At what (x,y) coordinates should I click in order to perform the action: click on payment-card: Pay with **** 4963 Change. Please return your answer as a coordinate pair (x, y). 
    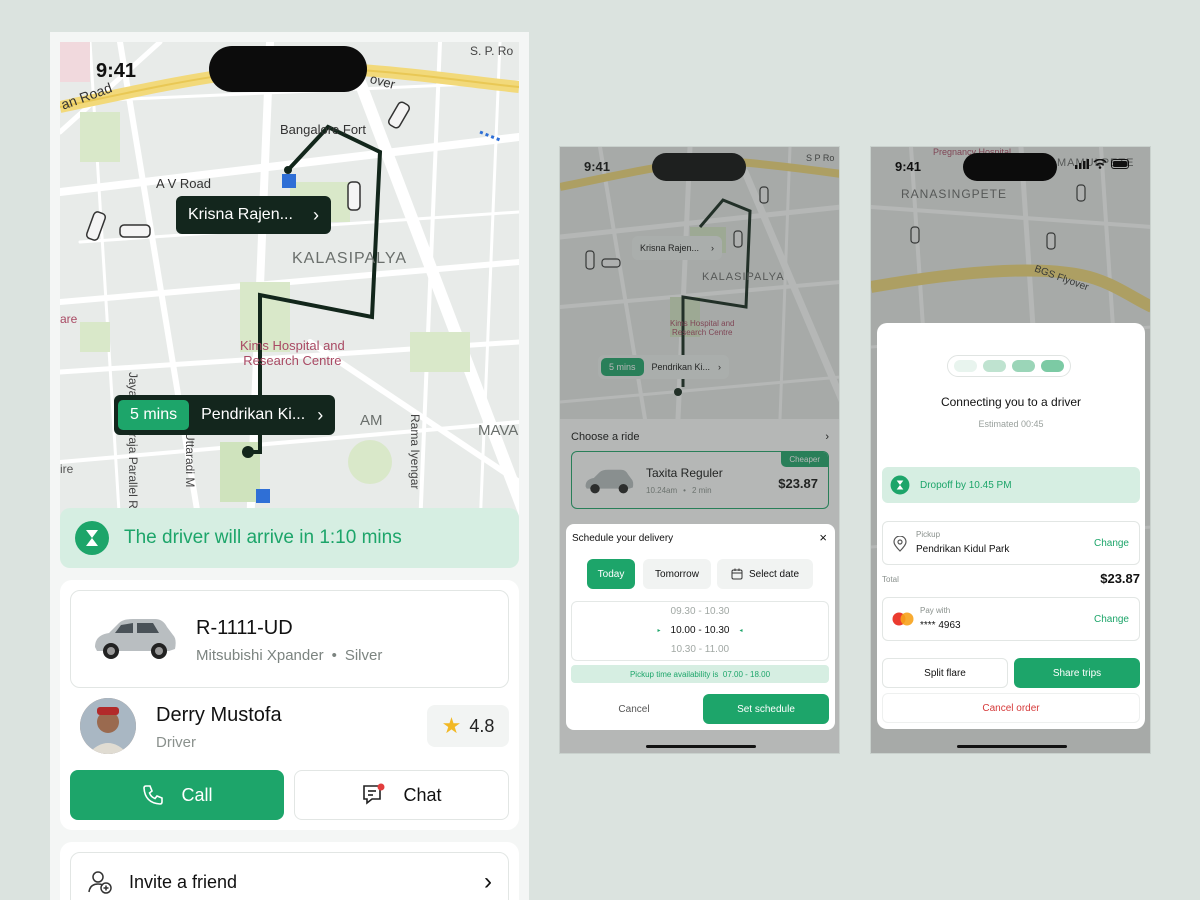
    Looking at the image, I should click on (1011, 619).